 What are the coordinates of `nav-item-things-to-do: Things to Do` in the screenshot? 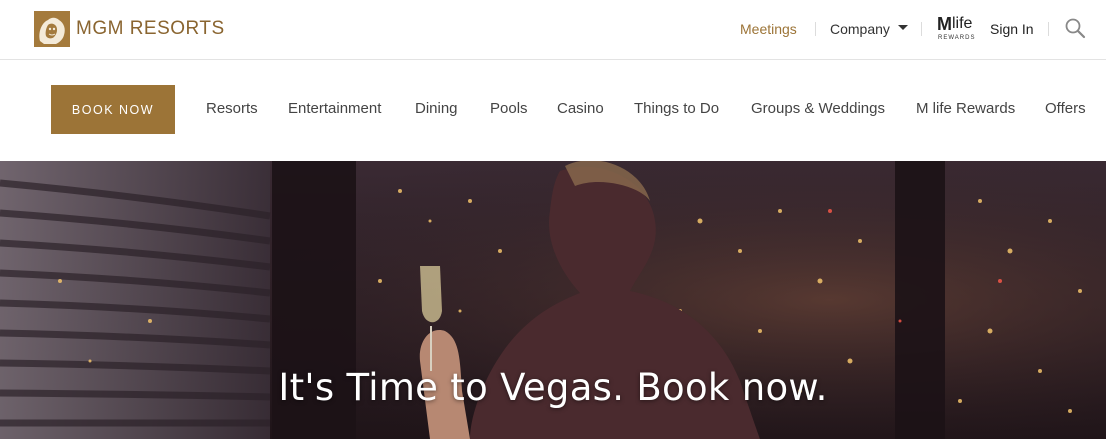 It's located at (676, 108).